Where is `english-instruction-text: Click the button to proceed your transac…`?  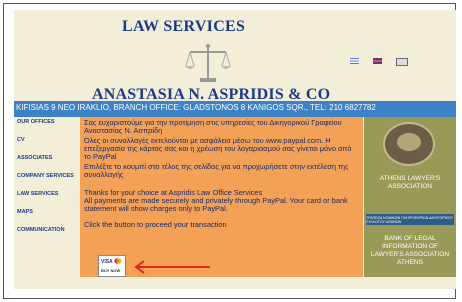
english-instruction-text: Click the button to proceed your transac… is located at coordinates (155, 224).